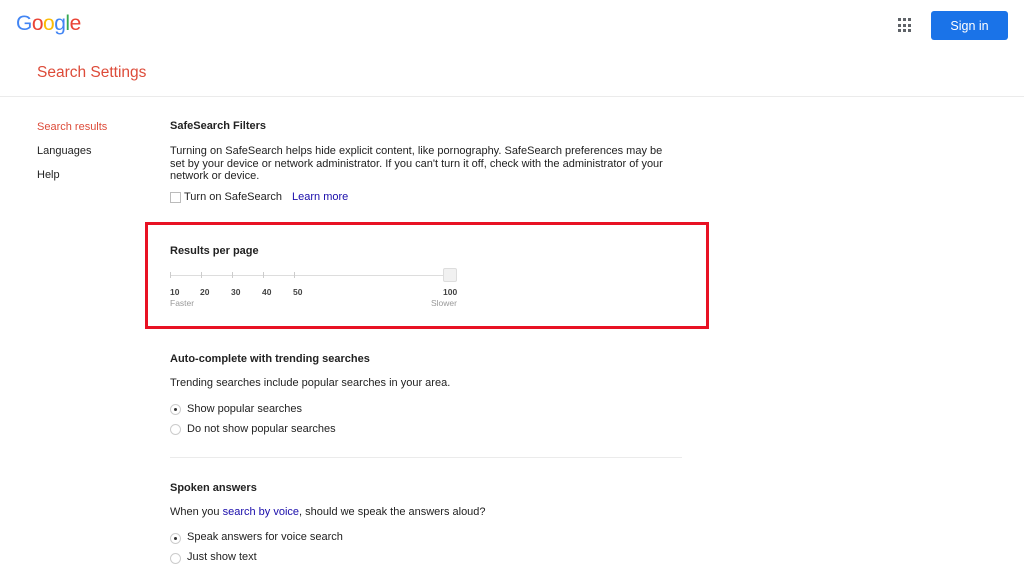 This screenshot has height=576, width=1024. I want to click on sidebar-item-search-results: Search results, so click(72, 132).